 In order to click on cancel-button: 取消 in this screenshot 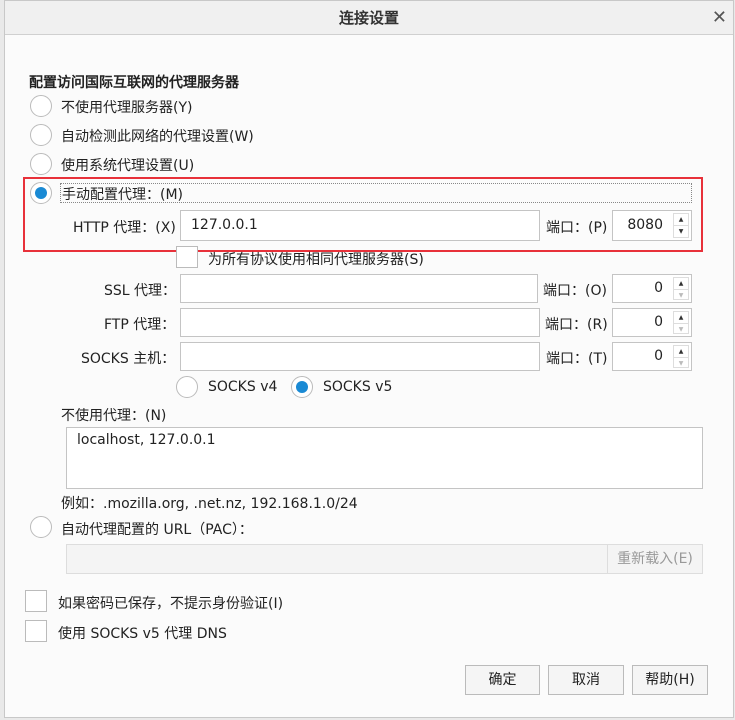, I will do `click(586, 680)`.